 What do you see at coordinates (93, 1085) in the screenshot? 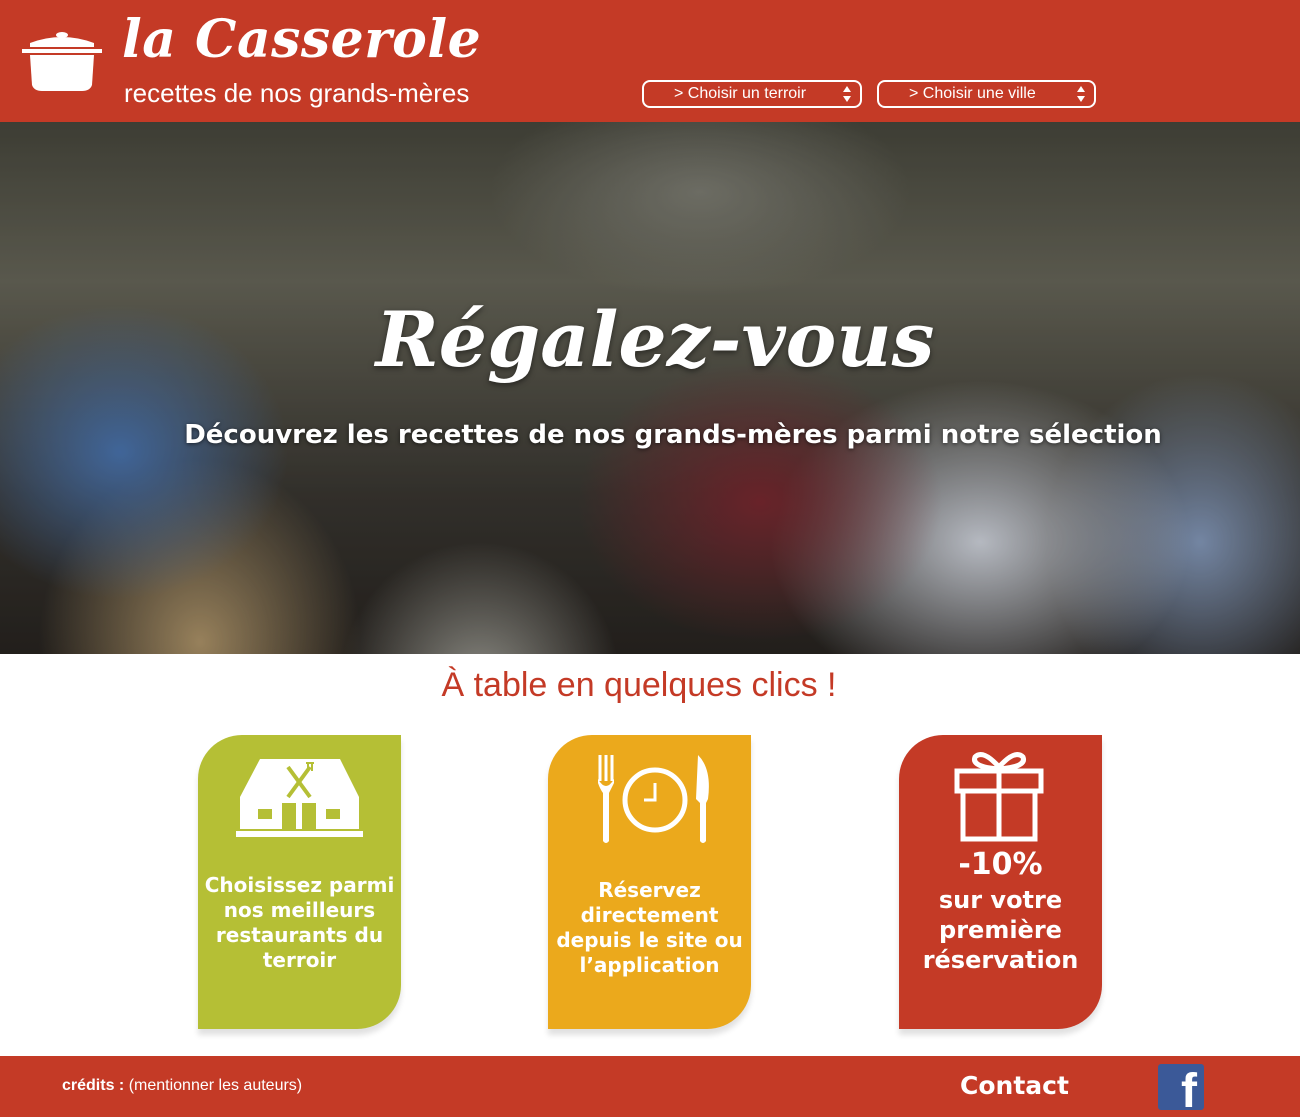
I see `credits-label: crédits :` at bounding box center [93, 1085].